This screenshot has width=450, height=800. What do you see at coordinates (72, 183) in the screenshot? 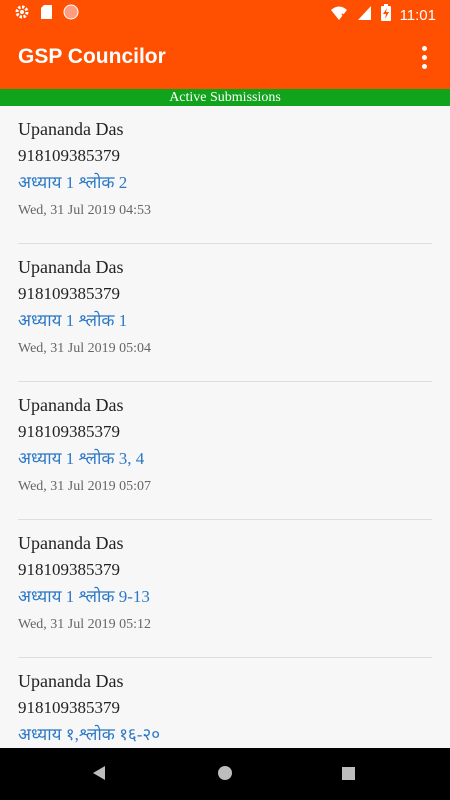
I see `verse-link: अध्याय 1 श्लोक 2` at bounding box center [72, 183].